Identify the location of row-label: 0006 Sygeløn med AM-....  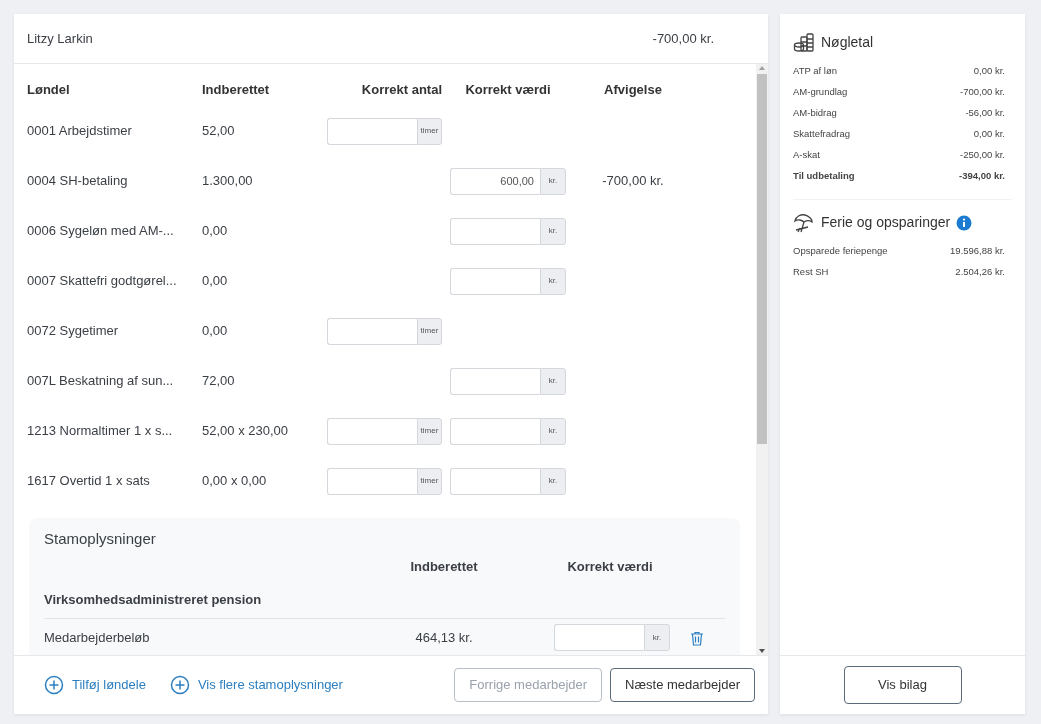
(100, 231).